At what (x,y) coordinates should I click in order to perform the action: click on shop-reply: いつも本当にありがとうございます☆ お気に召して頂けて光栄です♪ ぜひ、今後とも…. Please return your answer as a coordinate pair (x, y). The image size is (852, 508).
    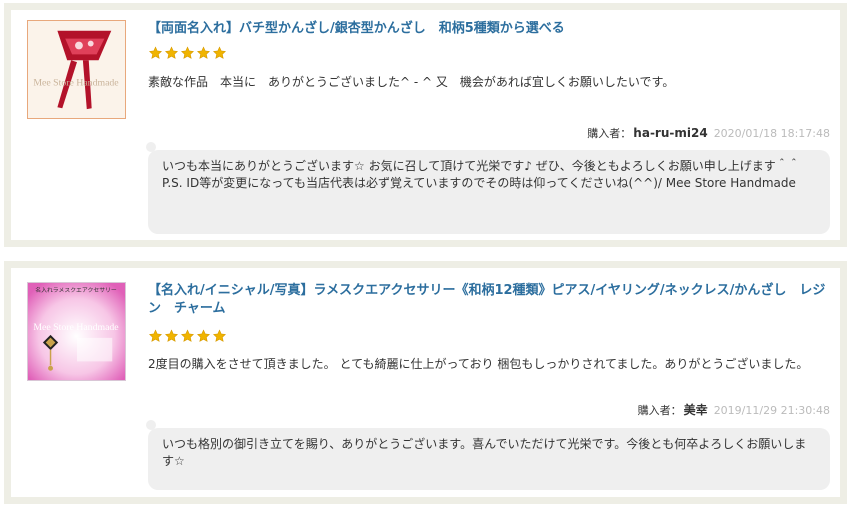
    Looking at the image, I should click on (488, 188).